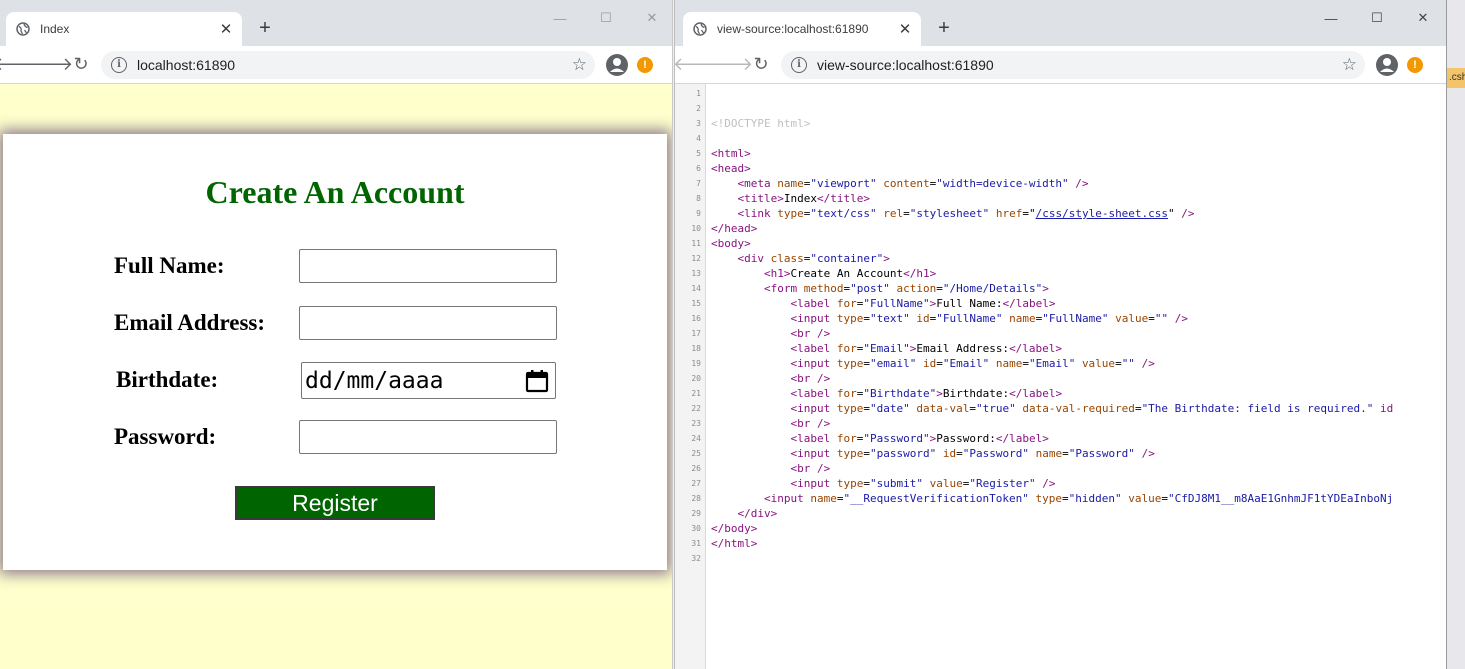 The height and width of the screenshot is (669, 1465). What do you see at coordinates (335, 503) in the screenshot?
I see `register-button: Register` at bounding box center [335, 503].